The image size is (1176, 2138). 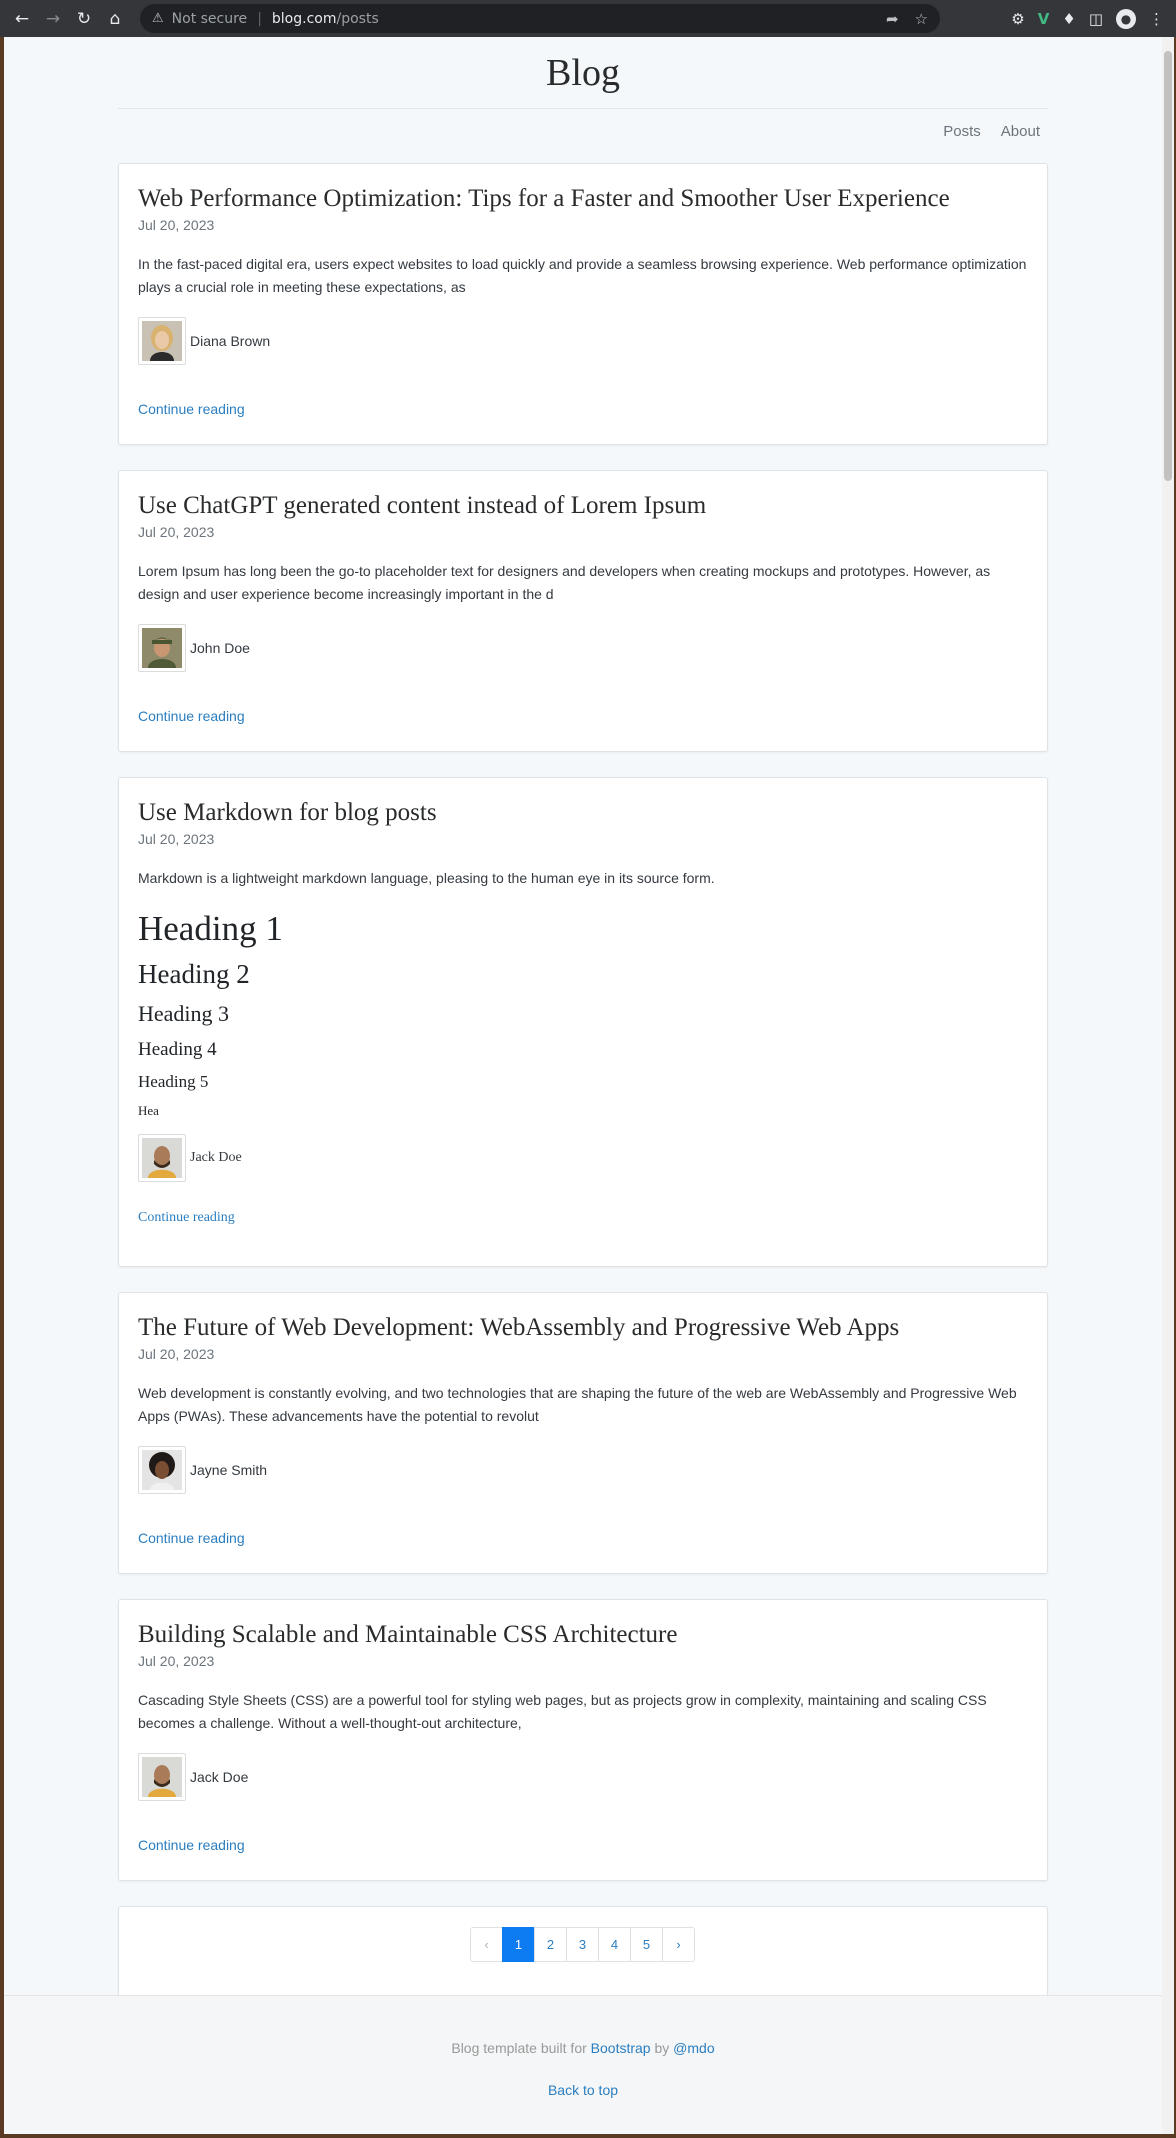 I want to click on pagination-page-1: 1, so click(x=518, y=1944).